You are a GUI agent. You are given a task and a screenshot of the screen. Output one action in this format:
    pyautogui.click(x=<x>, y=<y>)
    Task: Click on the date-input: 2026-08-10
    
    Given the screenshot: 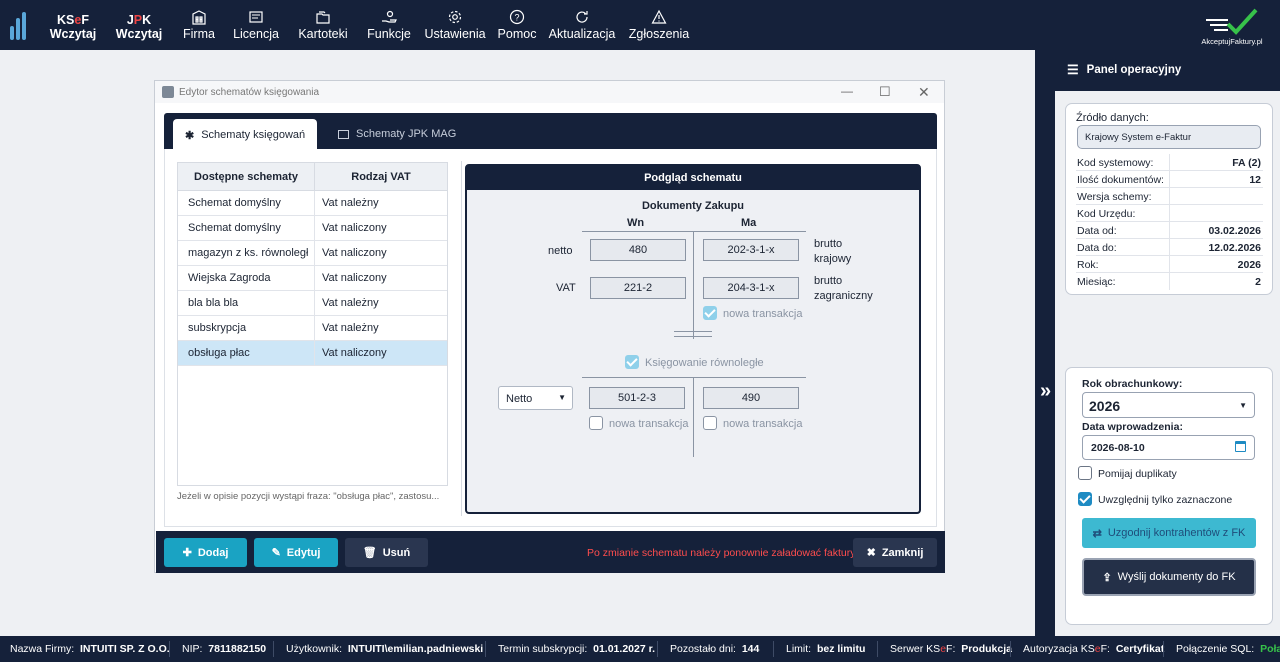 What is the action you would take?
    pyautogui.click(x=1168, y=447)
    